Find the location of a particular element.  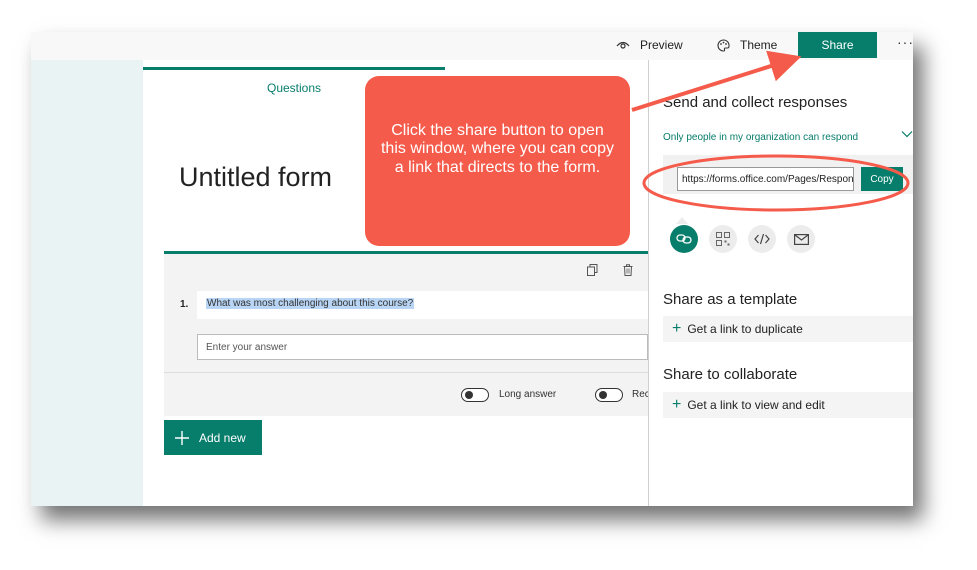

qr-code-option-button is located at coordinates (723, 239).